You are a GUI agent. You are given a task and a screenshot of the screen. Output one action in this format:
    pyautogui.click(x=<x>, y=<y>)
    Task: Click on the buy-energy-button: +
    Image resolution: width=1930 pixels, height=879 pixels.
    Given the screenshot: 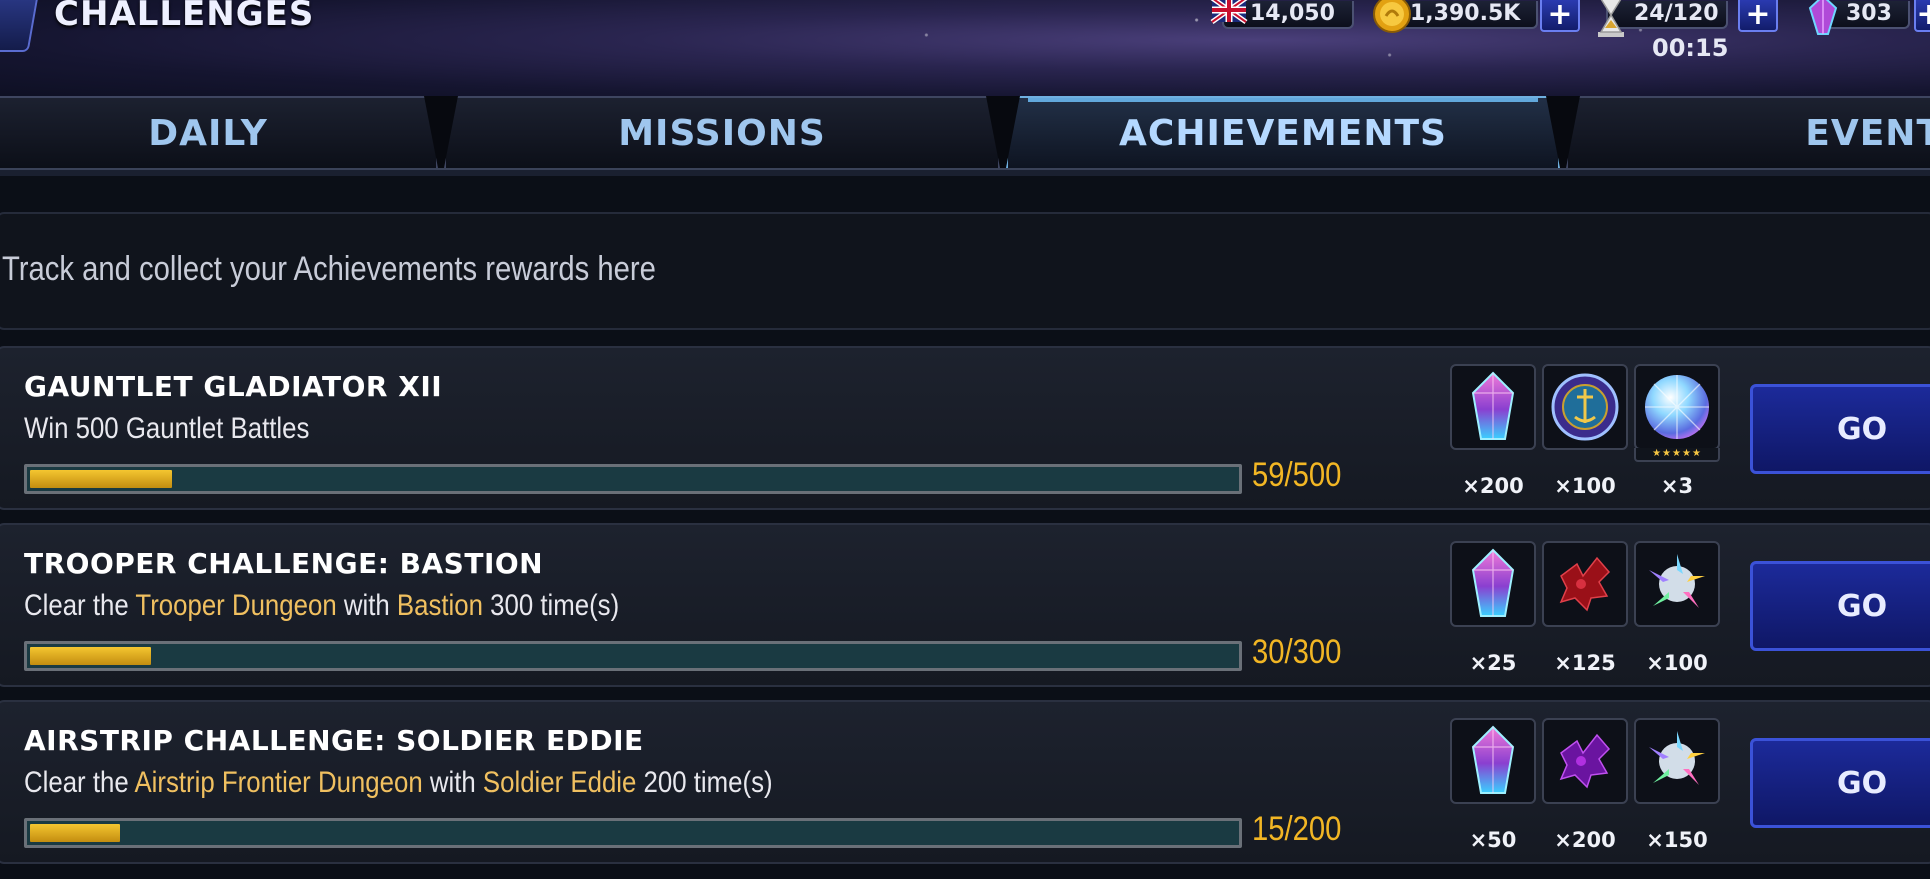 What is the action you would take?
    pyautogui.click(x=1758, y=16)
    